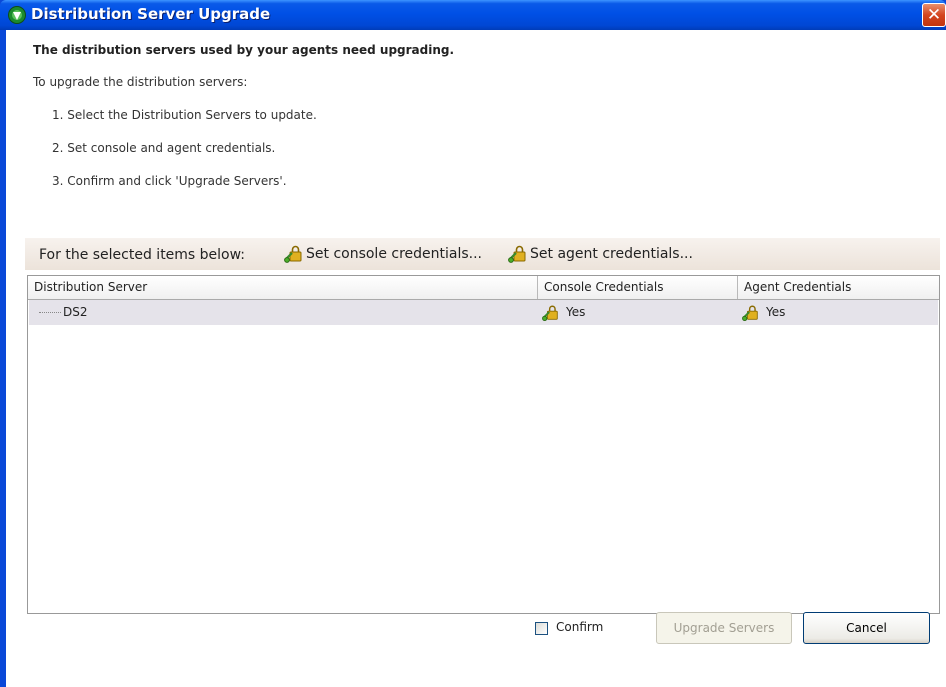 This screenshot has width=946, height=687. What do you see at coordinates (724, 628) in the screenshot?
I see `upgrade-servers-button: Upgrade Servers` at bounding box center [724, 628].